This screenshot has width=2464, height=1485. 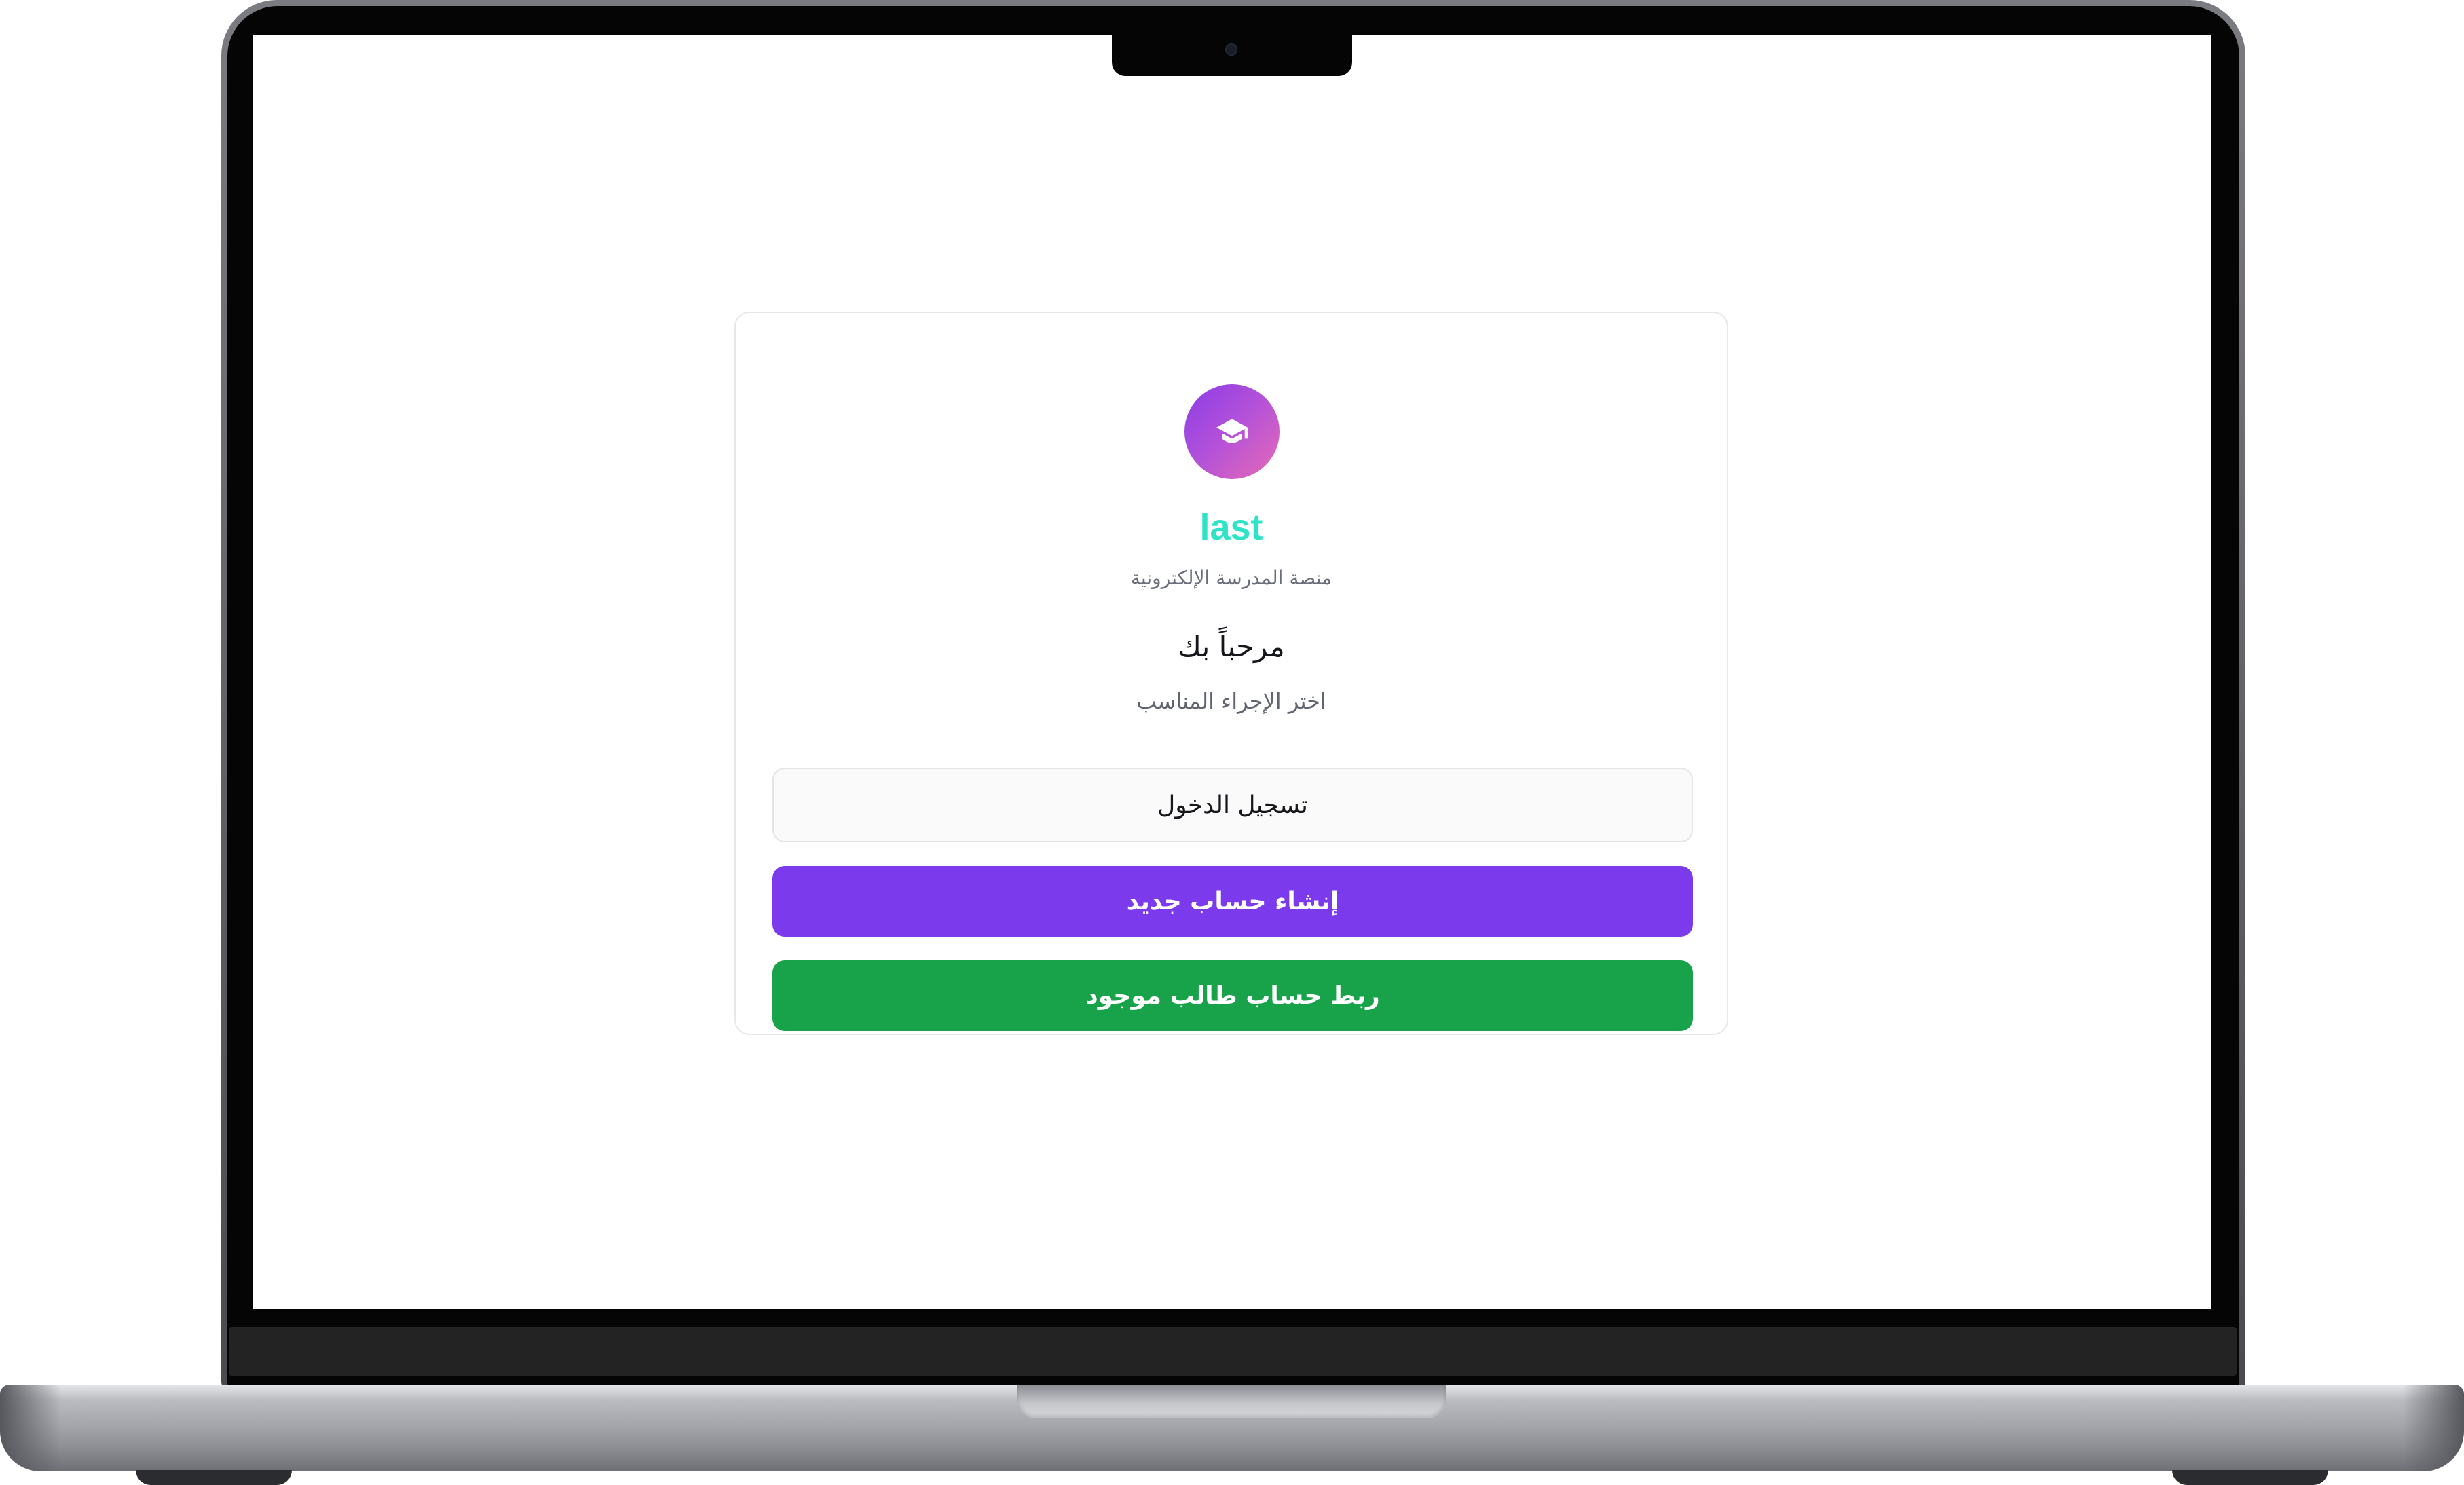 What do you see at coordinates (1231, 1401) in the screenshot?
I see `laptop-hinge-notch` at bounding box center [1231, 1401].